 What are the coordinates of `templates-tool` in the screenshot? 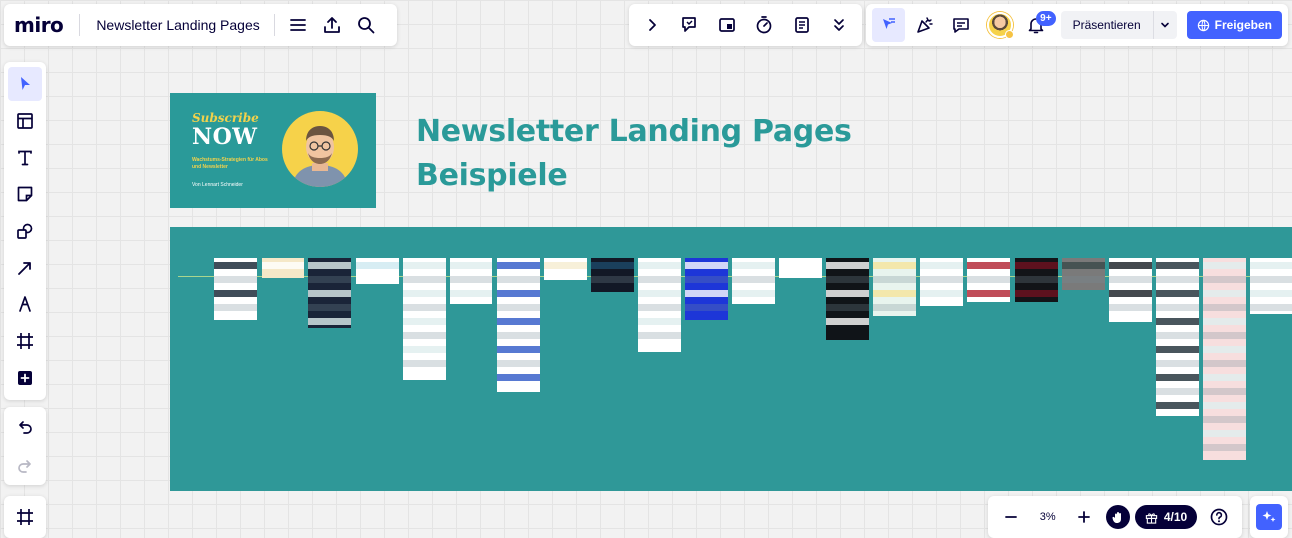 It's located at (25, 121).